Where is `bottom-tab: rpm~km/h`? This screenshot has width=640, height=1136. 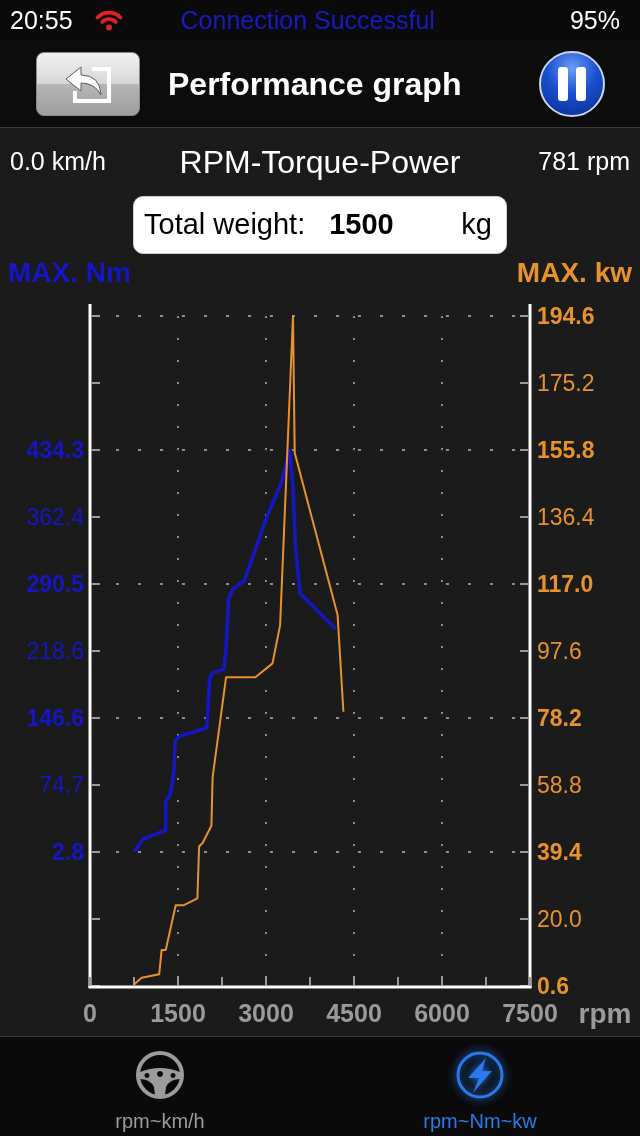 bottom-tab: rpm~km/h is located at coordinates (160, 1086).